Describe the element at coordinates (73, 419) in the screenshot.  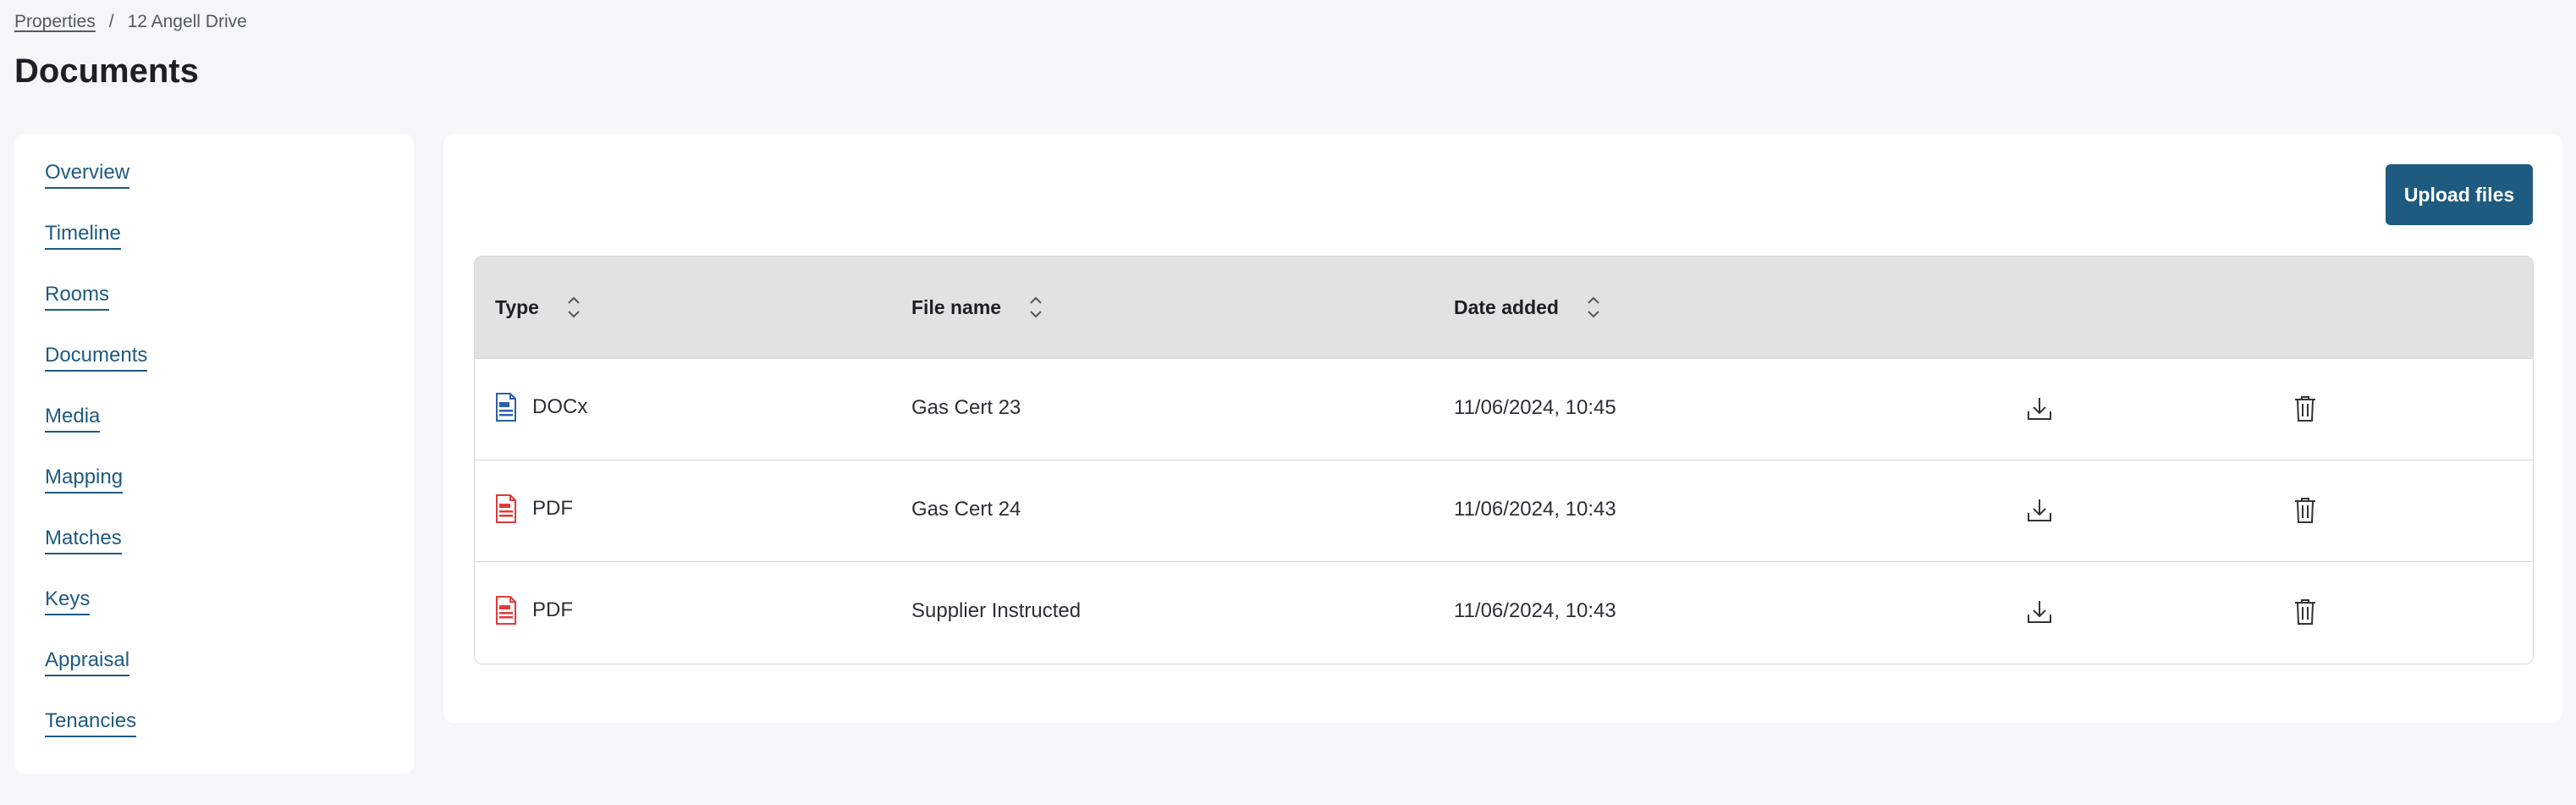
I see `sidebar-item-label: Media` at that location.